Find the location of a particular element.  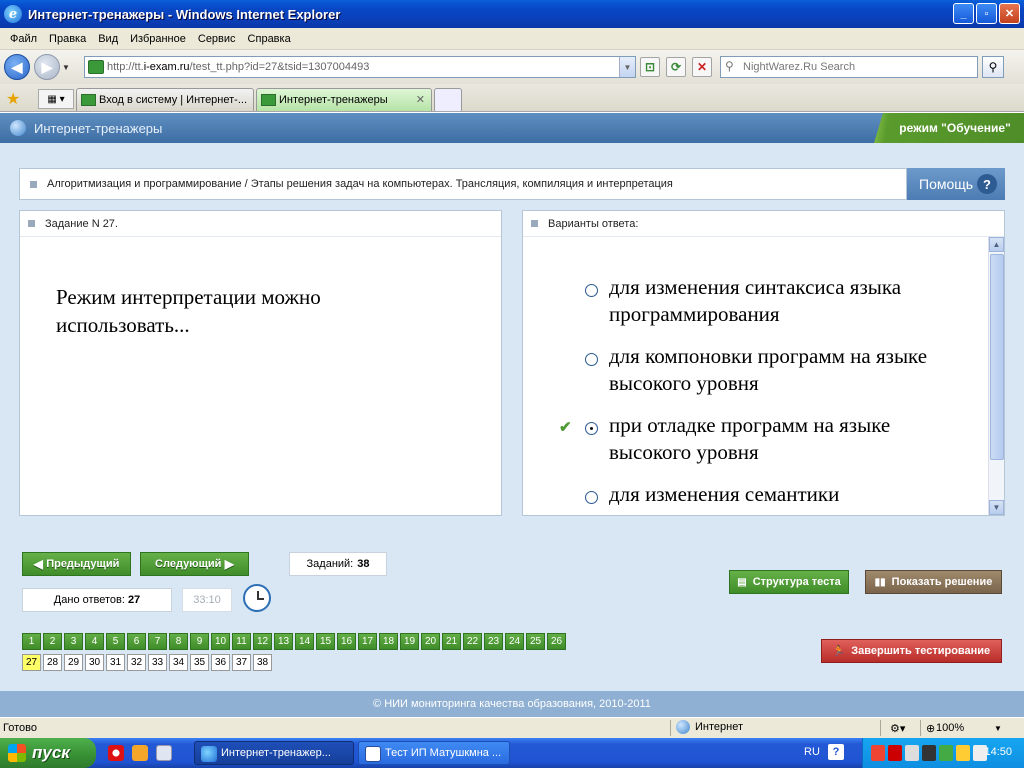

question-cell-answered: 26 is located at coordinates (556, 641).